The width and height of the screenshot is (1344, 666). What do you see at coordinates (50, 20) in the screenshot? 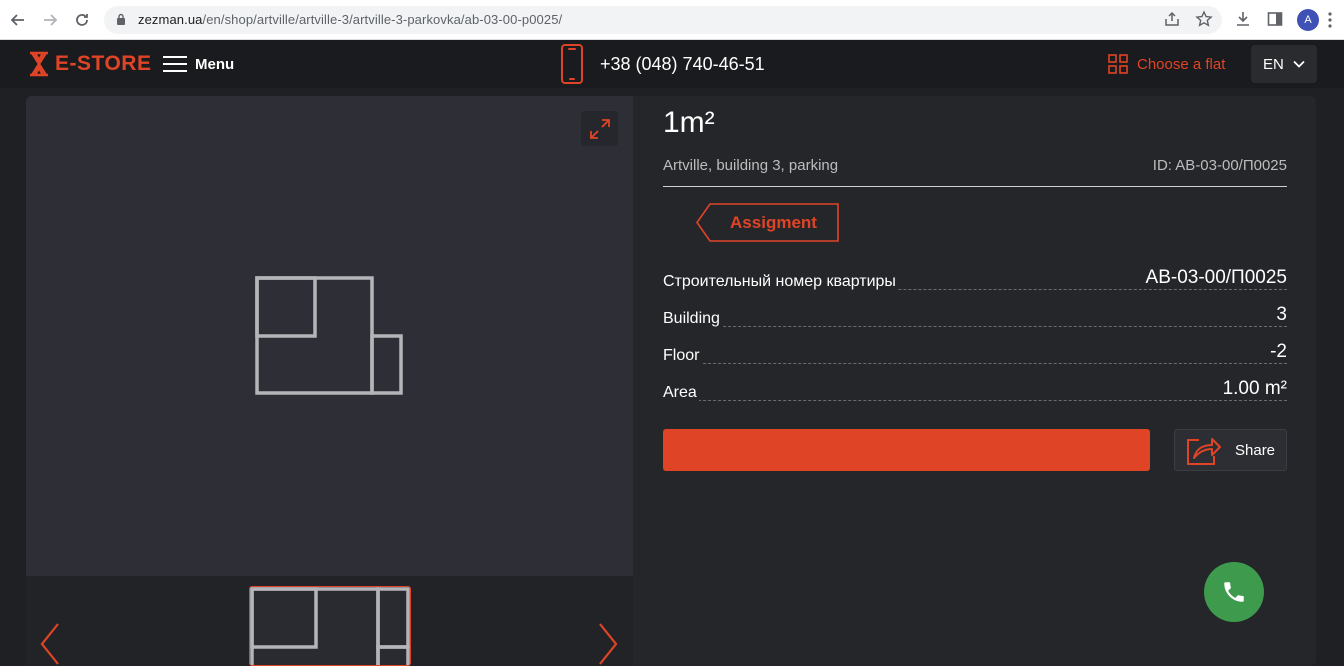
I see `forward-icon` at bounding box center [50, 20].